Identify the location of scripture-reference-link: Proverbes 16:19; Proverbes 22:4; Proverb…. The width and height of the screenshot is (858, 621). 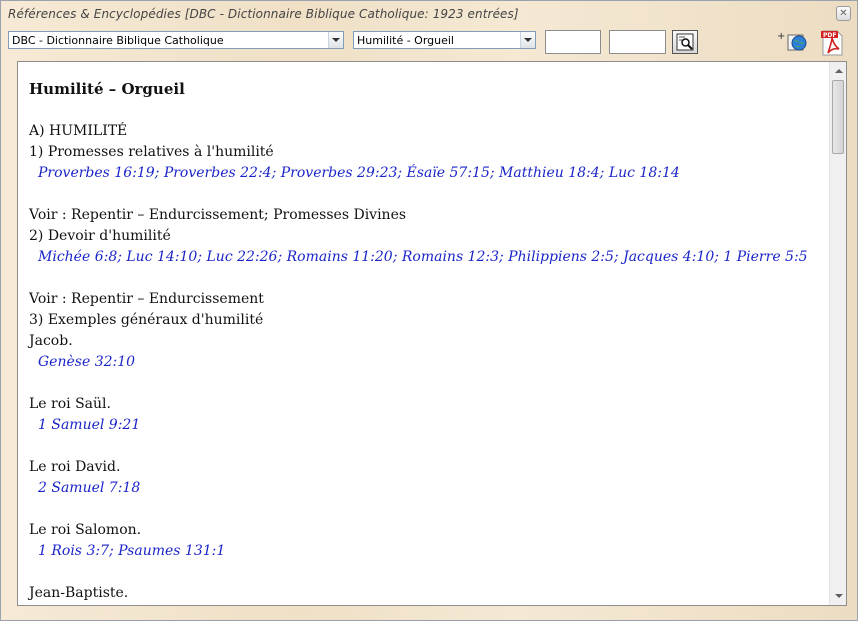
(429, 173).